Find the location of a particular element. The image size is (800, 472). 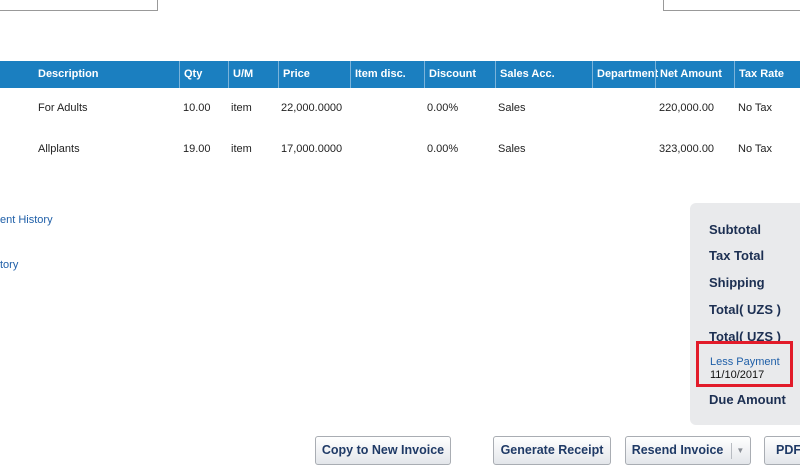

cell-price: 22,000.0000 is located at coordinates (312, 108).